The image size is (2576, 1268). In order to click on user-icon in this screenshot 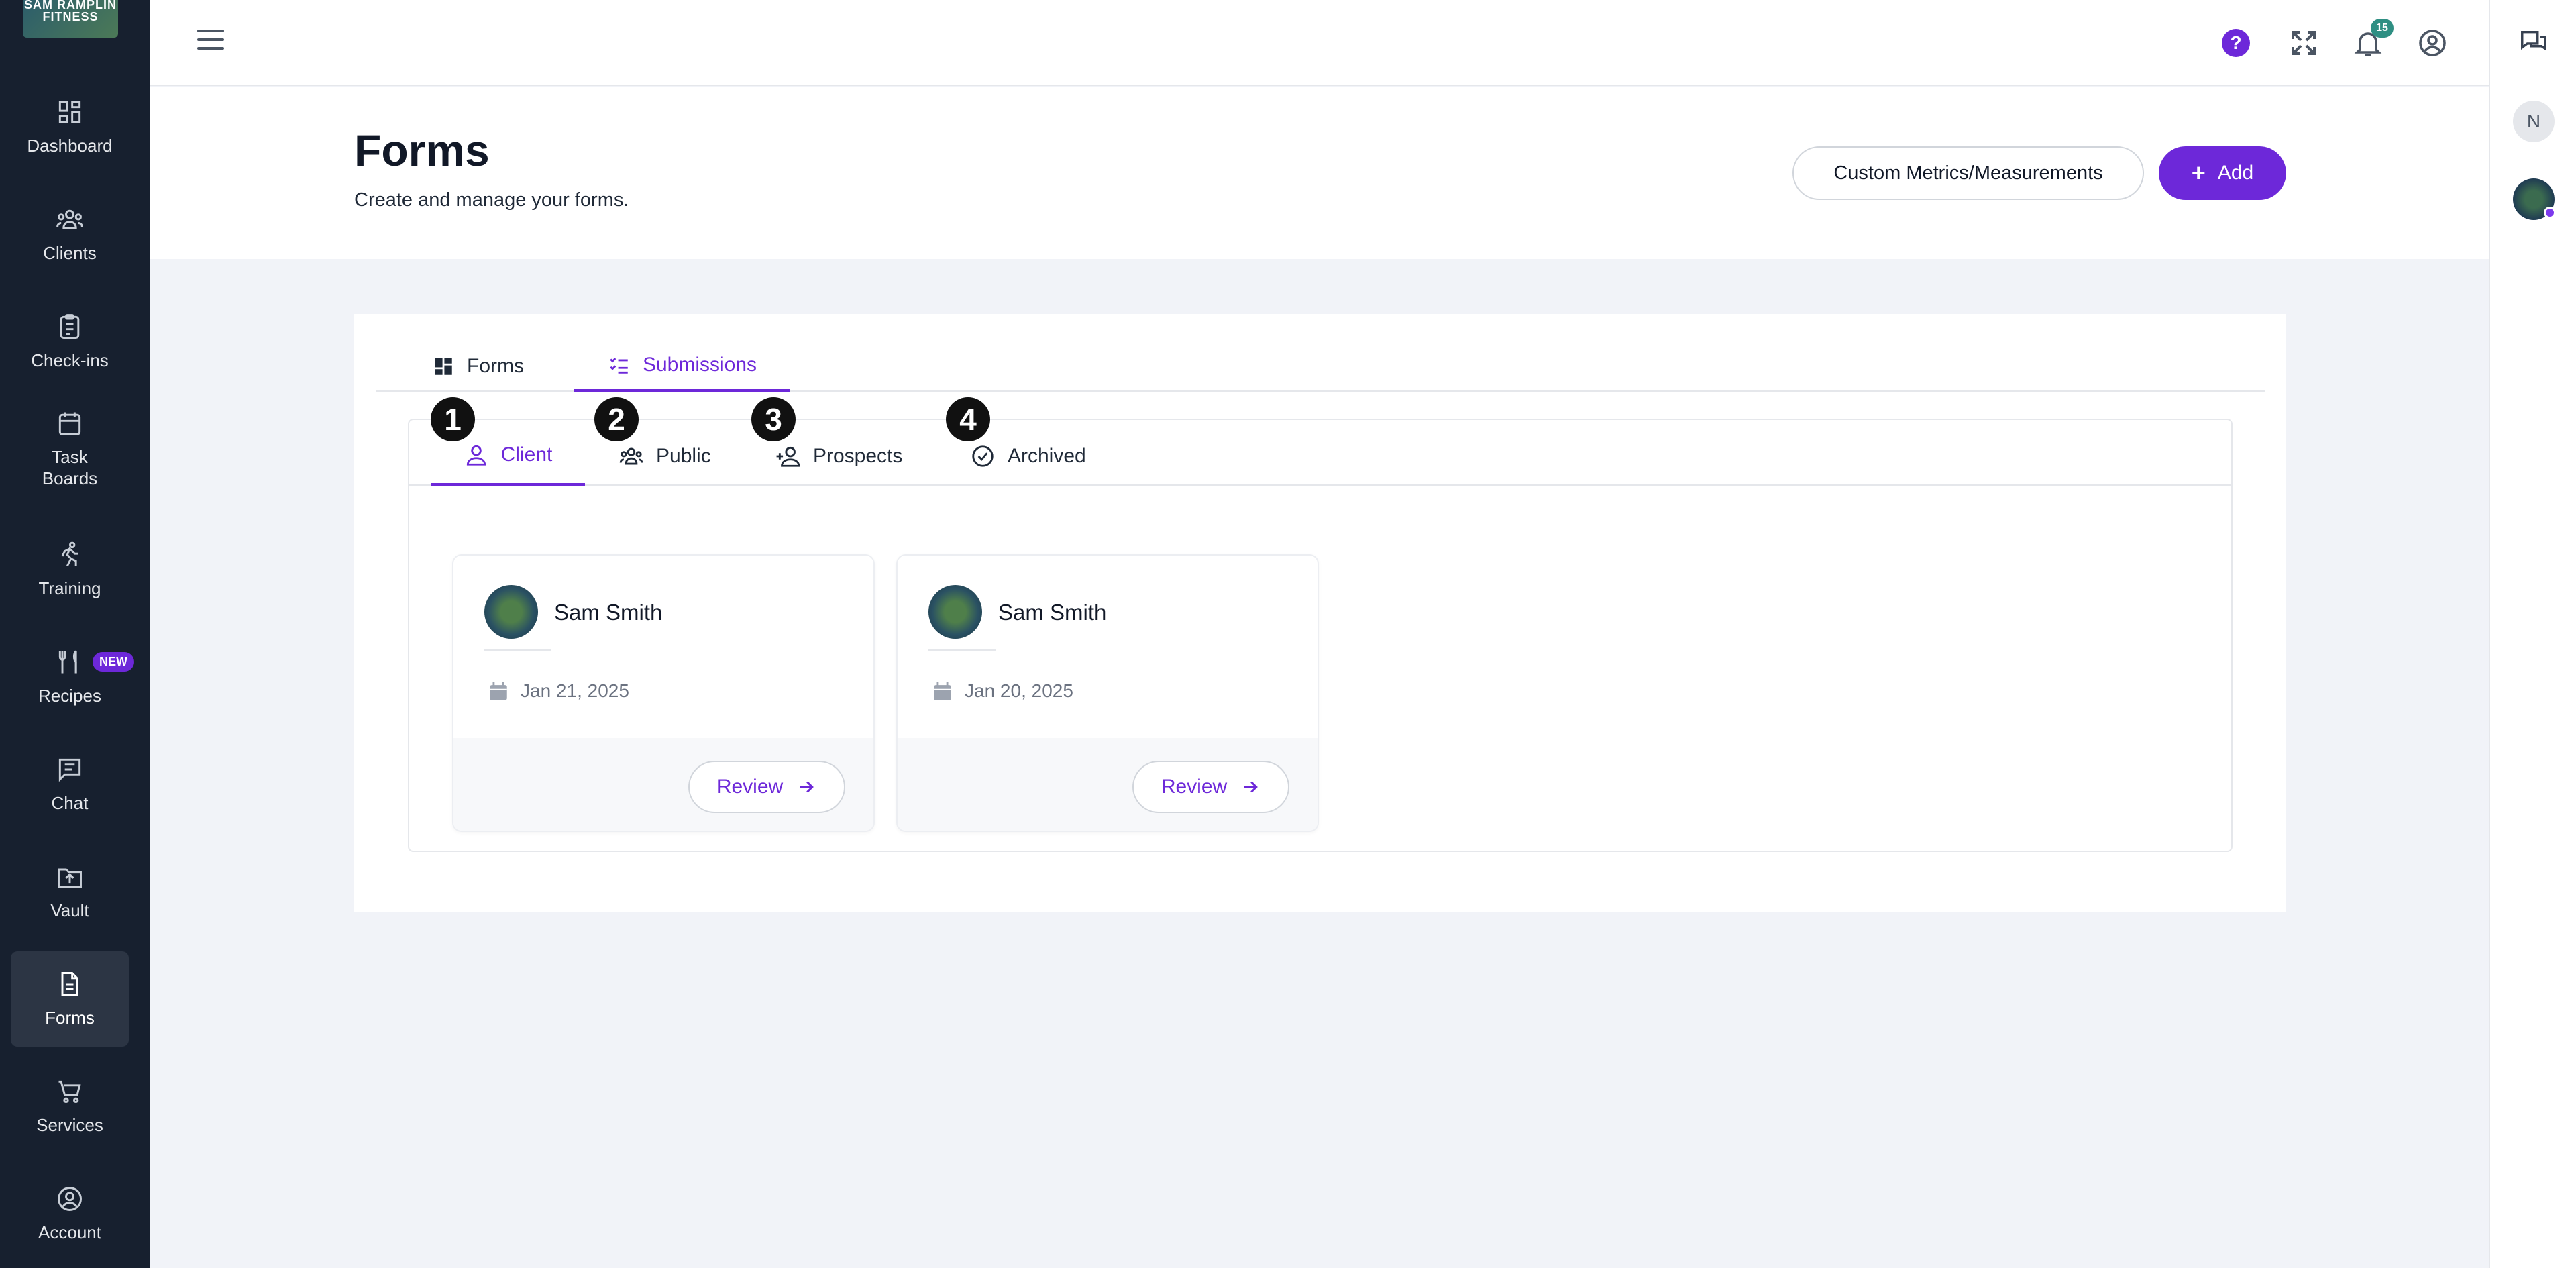, I will do `click(476, 455)`.